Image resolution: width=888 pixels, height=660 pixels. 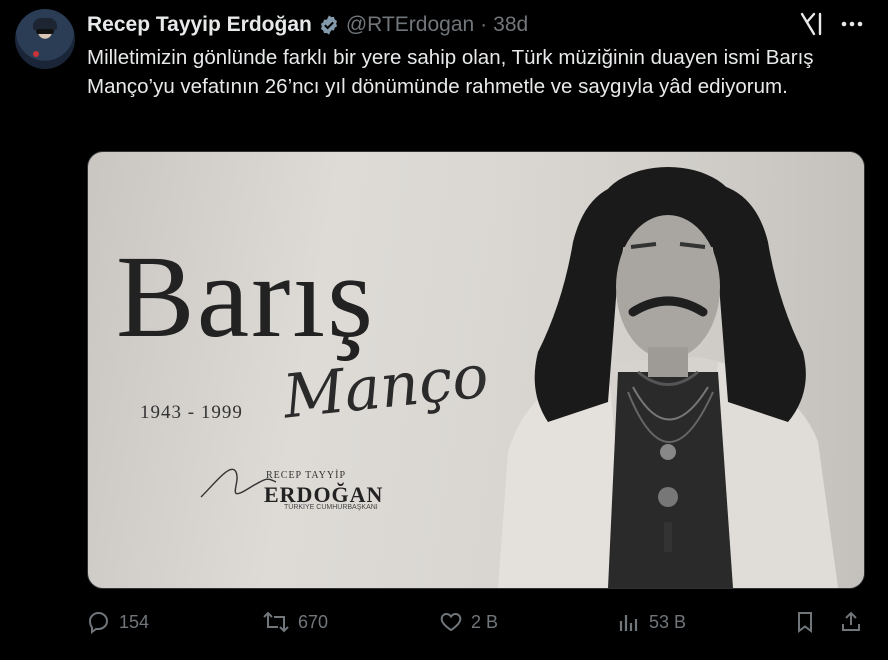 What do you see at coordinates (628, 623) in the screenshot?
I see `views-icon` at bounding box center [628, 623].